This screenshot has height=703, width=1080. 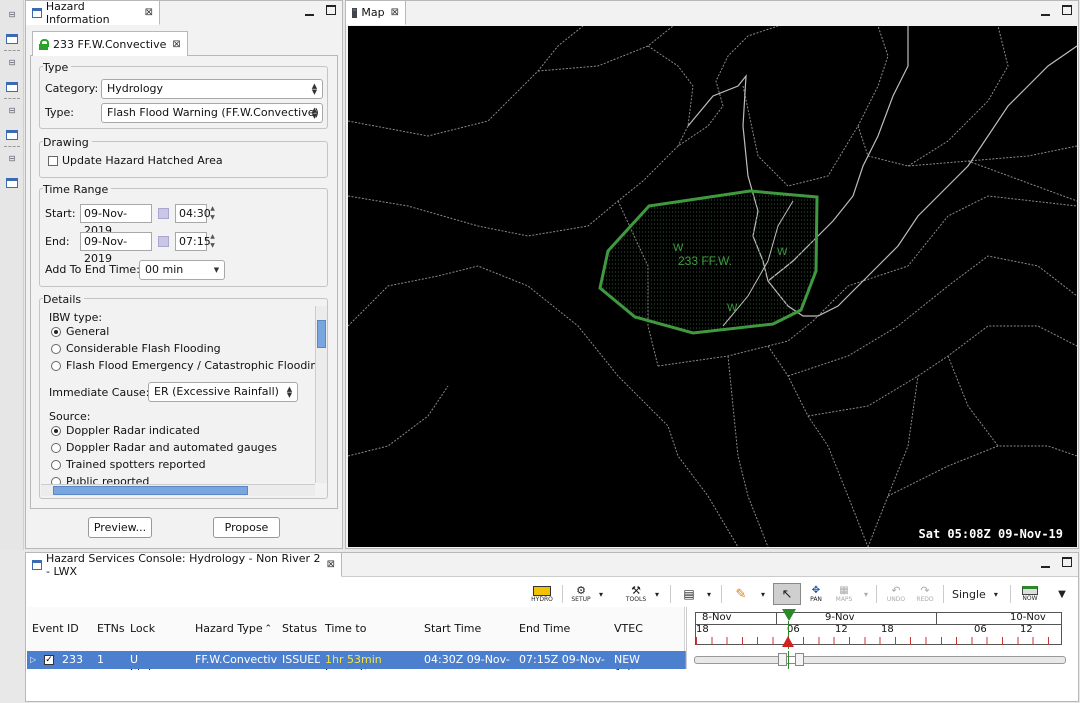 What do you see at coordinates (56, 332) in the screenshot?
I see `ibw-general-radio` at bounding box center [56, 332].